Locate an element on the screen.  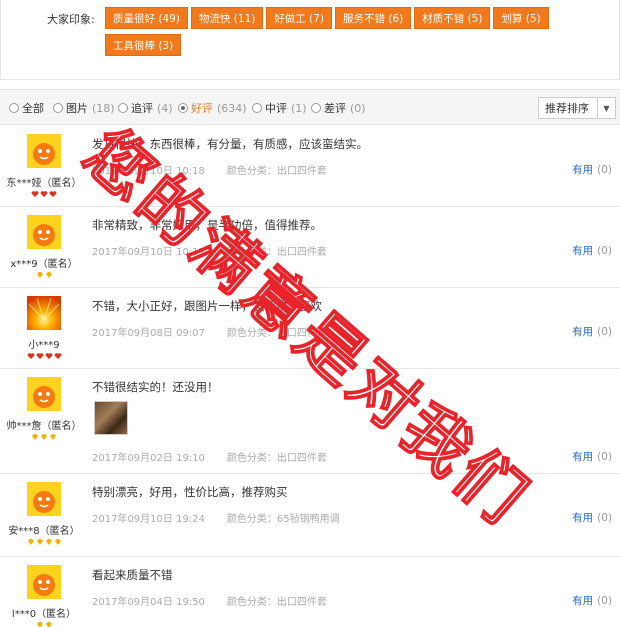
sort-label: 推荐排序 is located at coordinates (567, 108).